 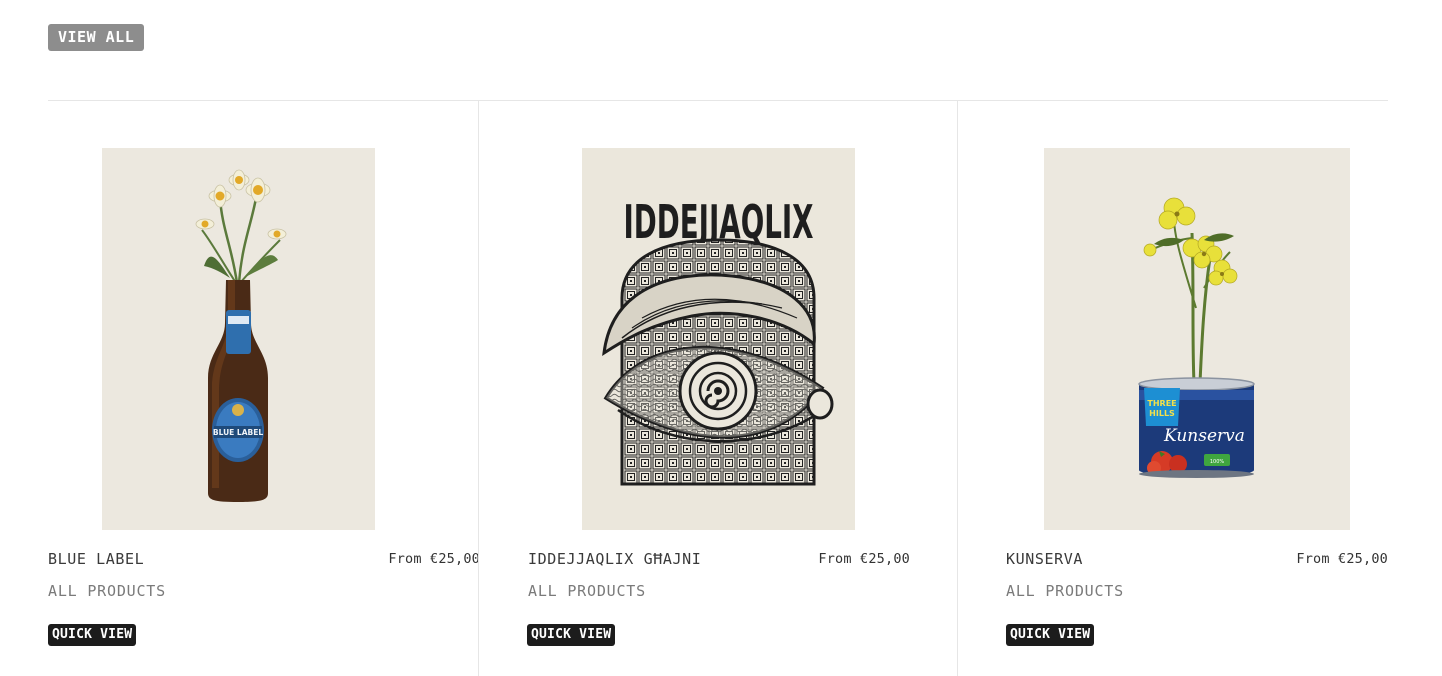 I want to click on engraved-eye-poster-icon: IDDEJJAQLIX, so click(x=718, y=339).